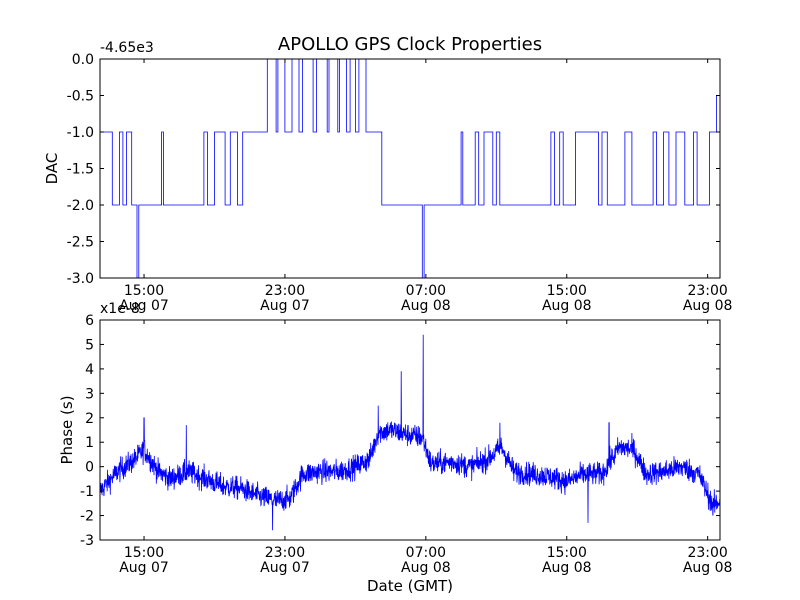 The height and width of the screenshot is (600, 800). What do you see at coordinates (410, 586) in the screenshot?
I see `x-axis-label: Date (GMT)` at bounding box center [410, 586].